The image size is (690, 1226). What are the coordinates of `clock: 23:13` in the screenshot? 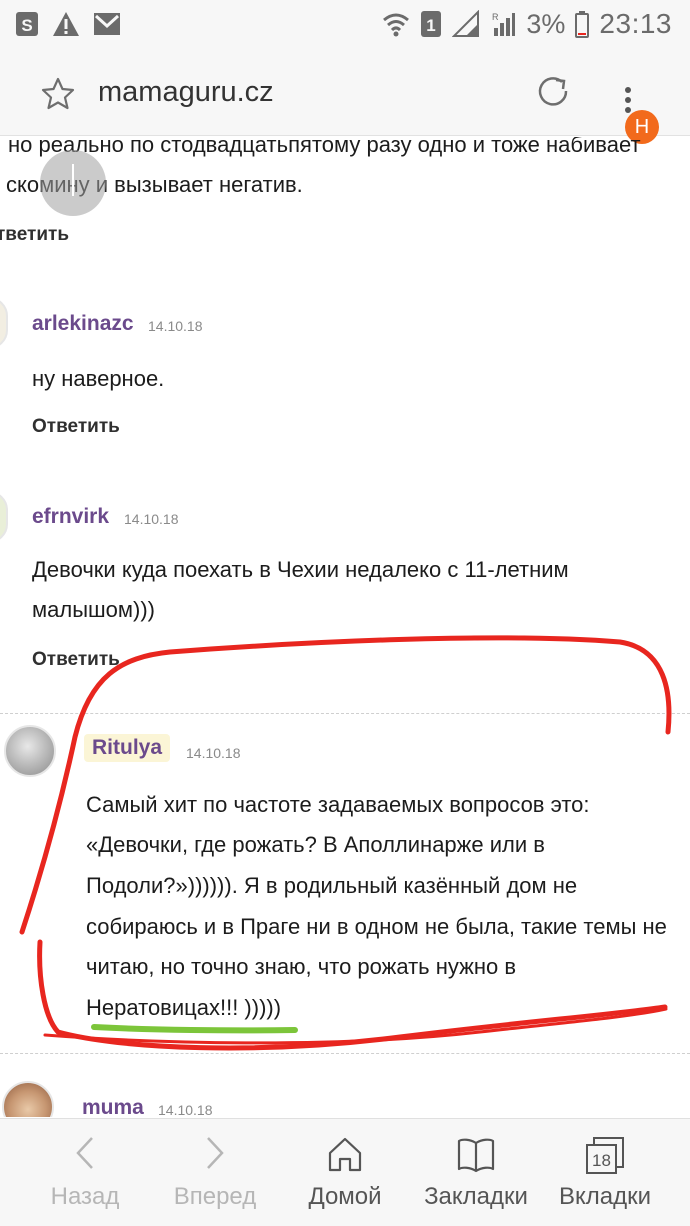 It's located at (635, 23).